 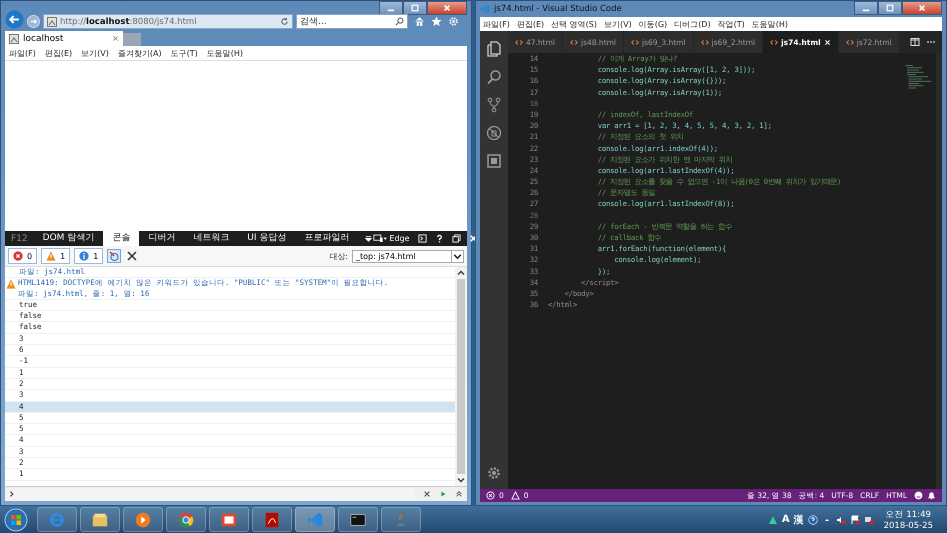 I want to click on code-editor-icon, so click(x=315, y=519).